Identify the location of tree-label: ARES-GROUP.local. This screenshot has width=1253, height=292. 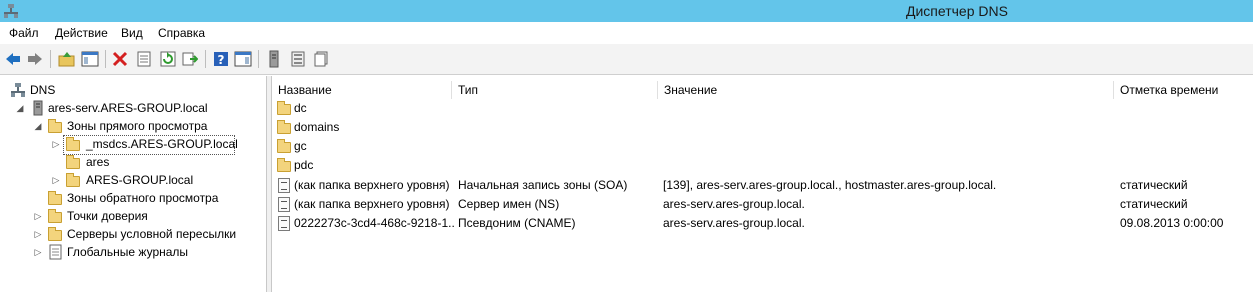
(140, 180).